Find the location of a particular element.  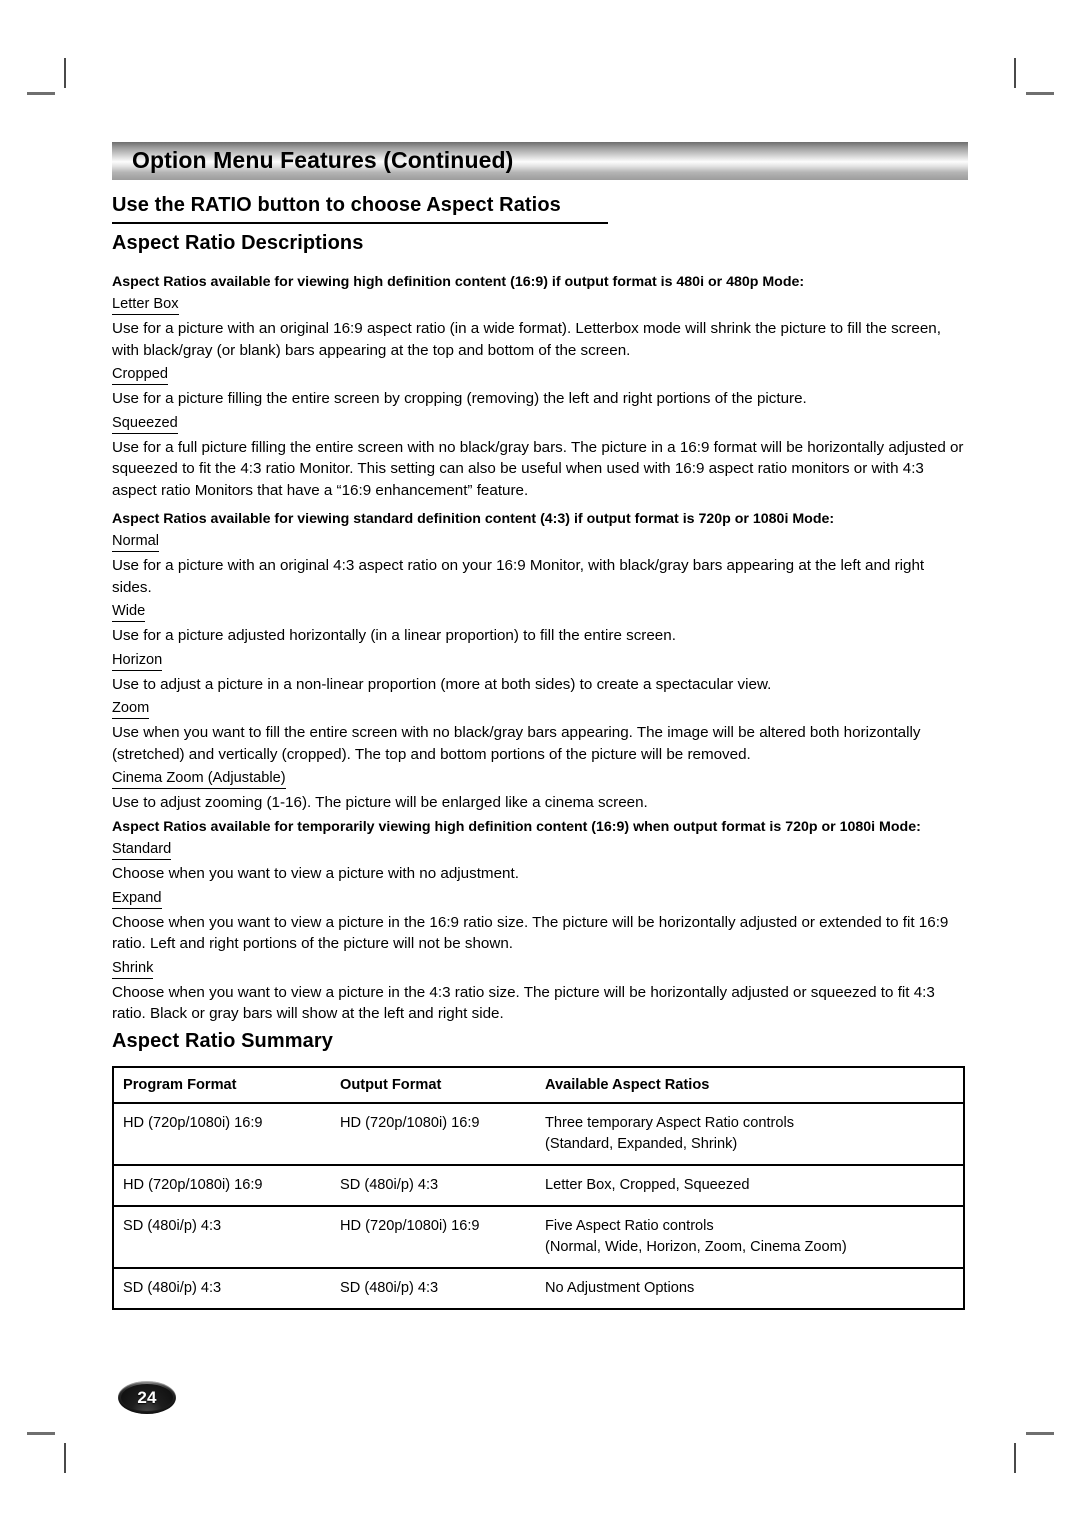

section-heading-descriptions: Aspect Ratio Descriptions is located at coordinates (238, 243).